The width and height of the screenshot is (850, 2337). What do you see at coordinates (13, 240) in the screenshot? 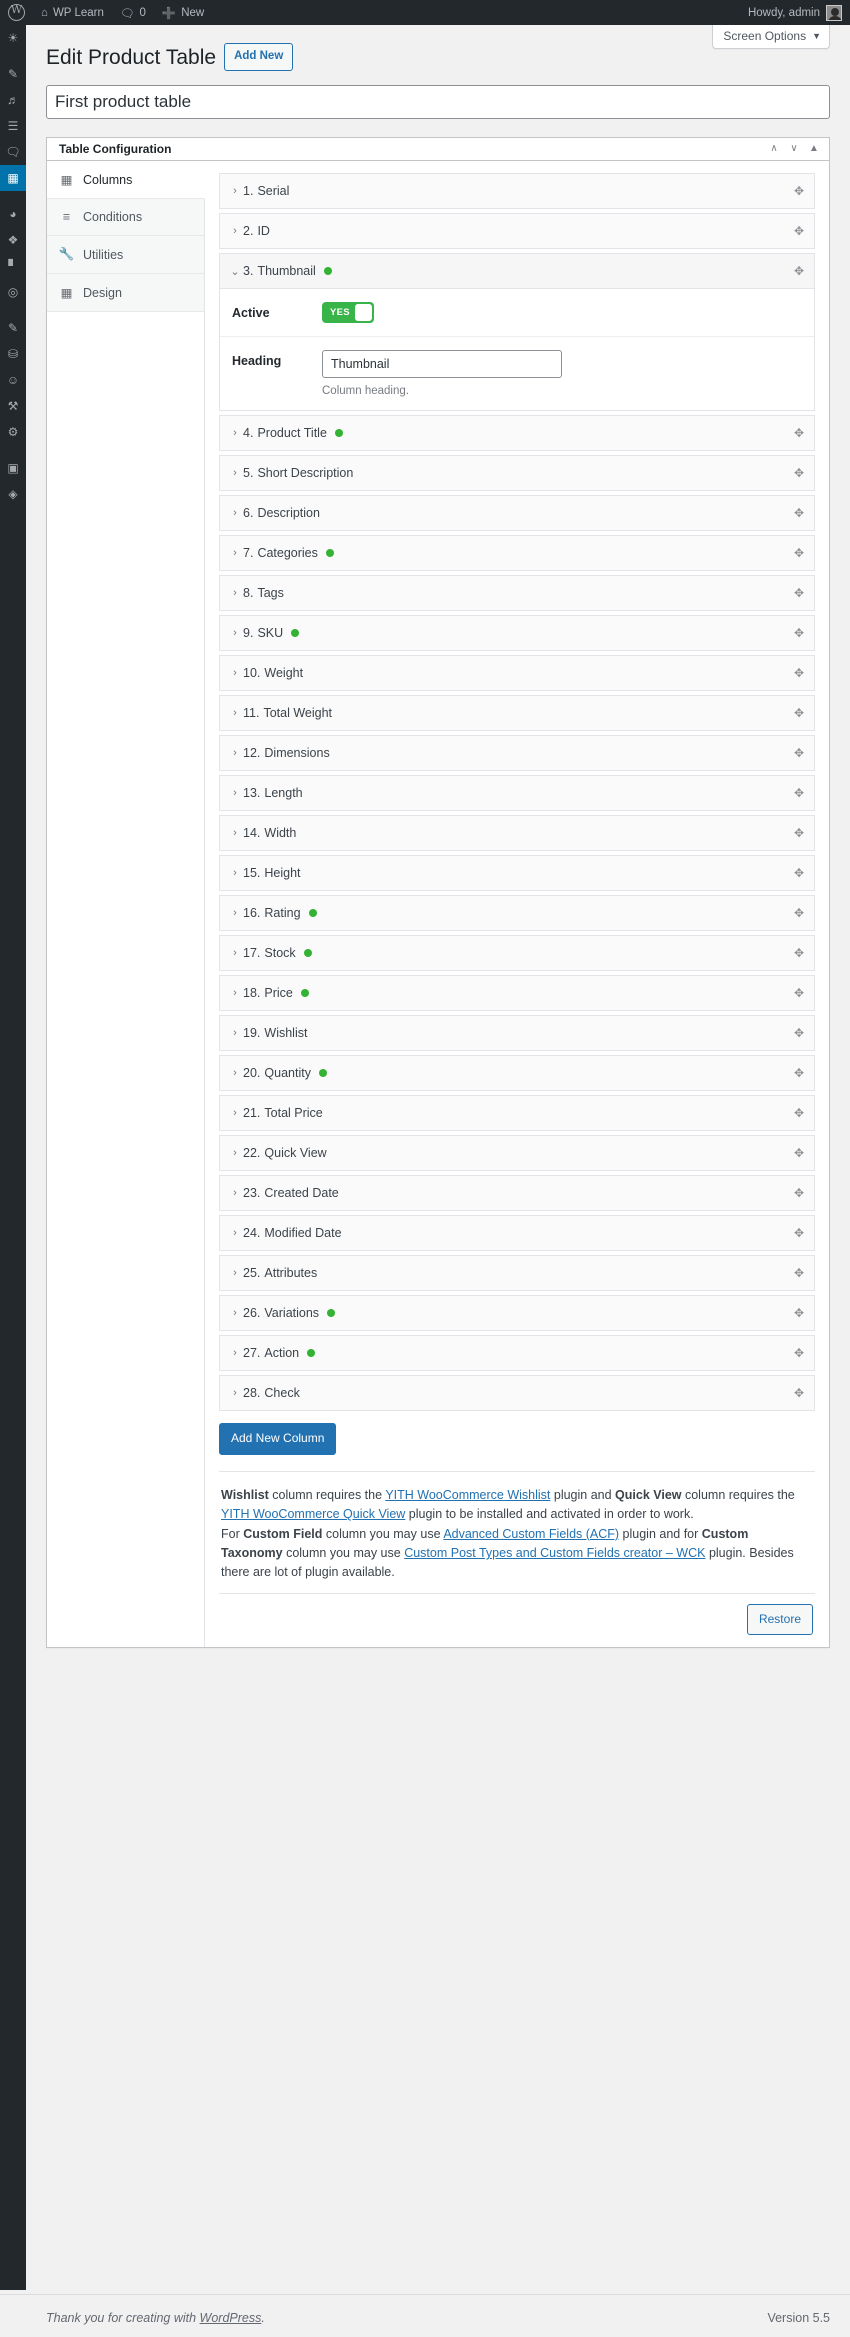
I see `sidebar-item-products: ❖` at bounding box center [13, 240].